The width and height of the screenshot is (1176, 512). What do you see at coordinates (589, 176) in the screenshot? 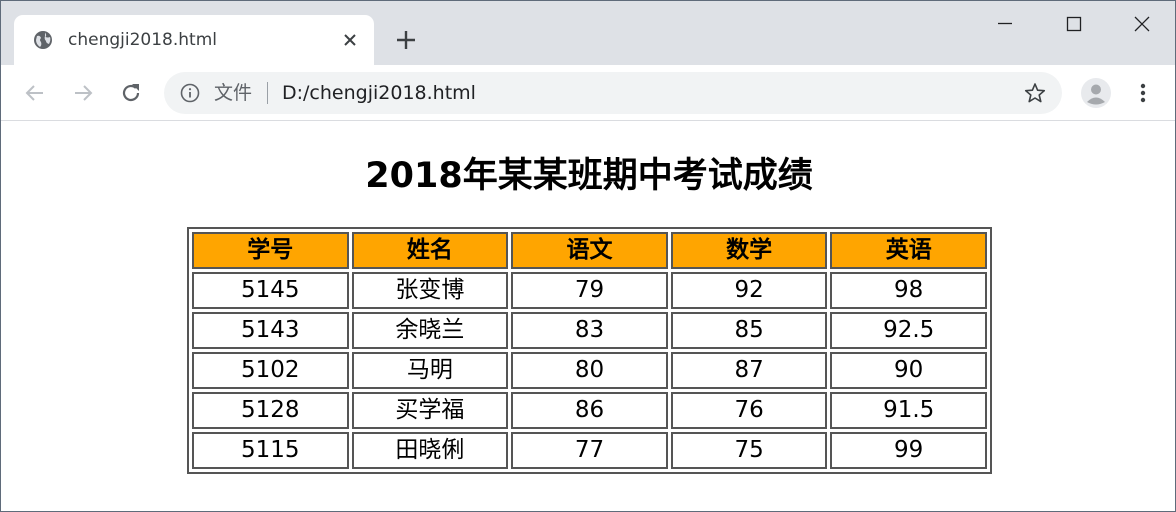
I see `page-title: 2018年某某班期中考试成绩` at bounding box center [589, 176].